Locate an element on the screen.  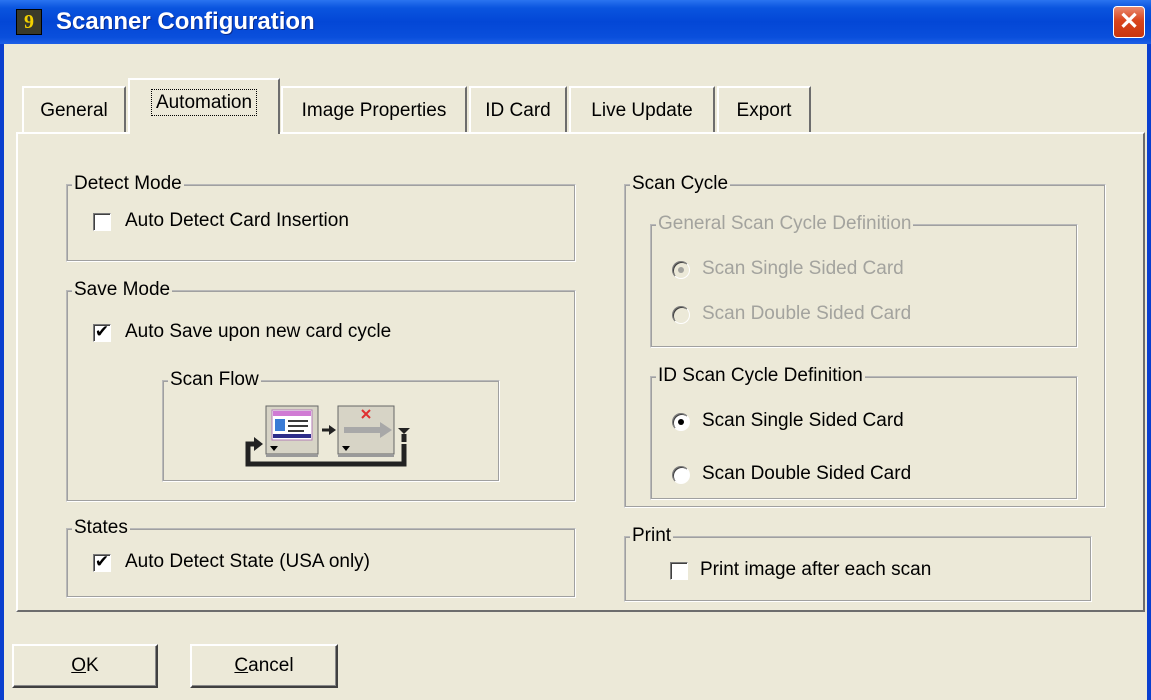
auto-detect-card-checkbox is located at coordinates (102, 222).